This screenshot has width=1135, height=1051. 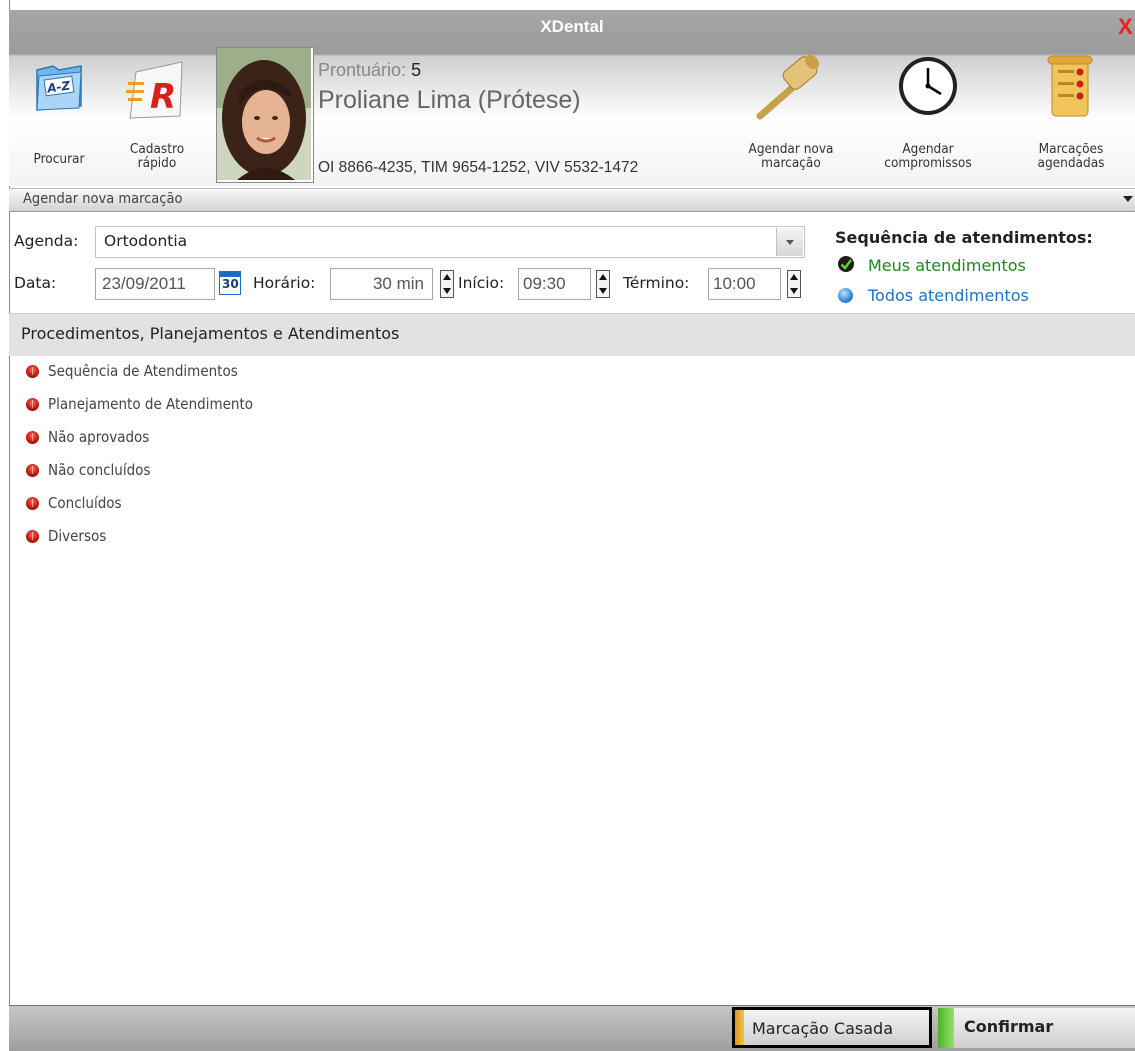 What do you see at coordinates (157, 163) in the screenshot?
I see `cadastro-rapido-label-2: rápido` at bounding box center [157, 163].